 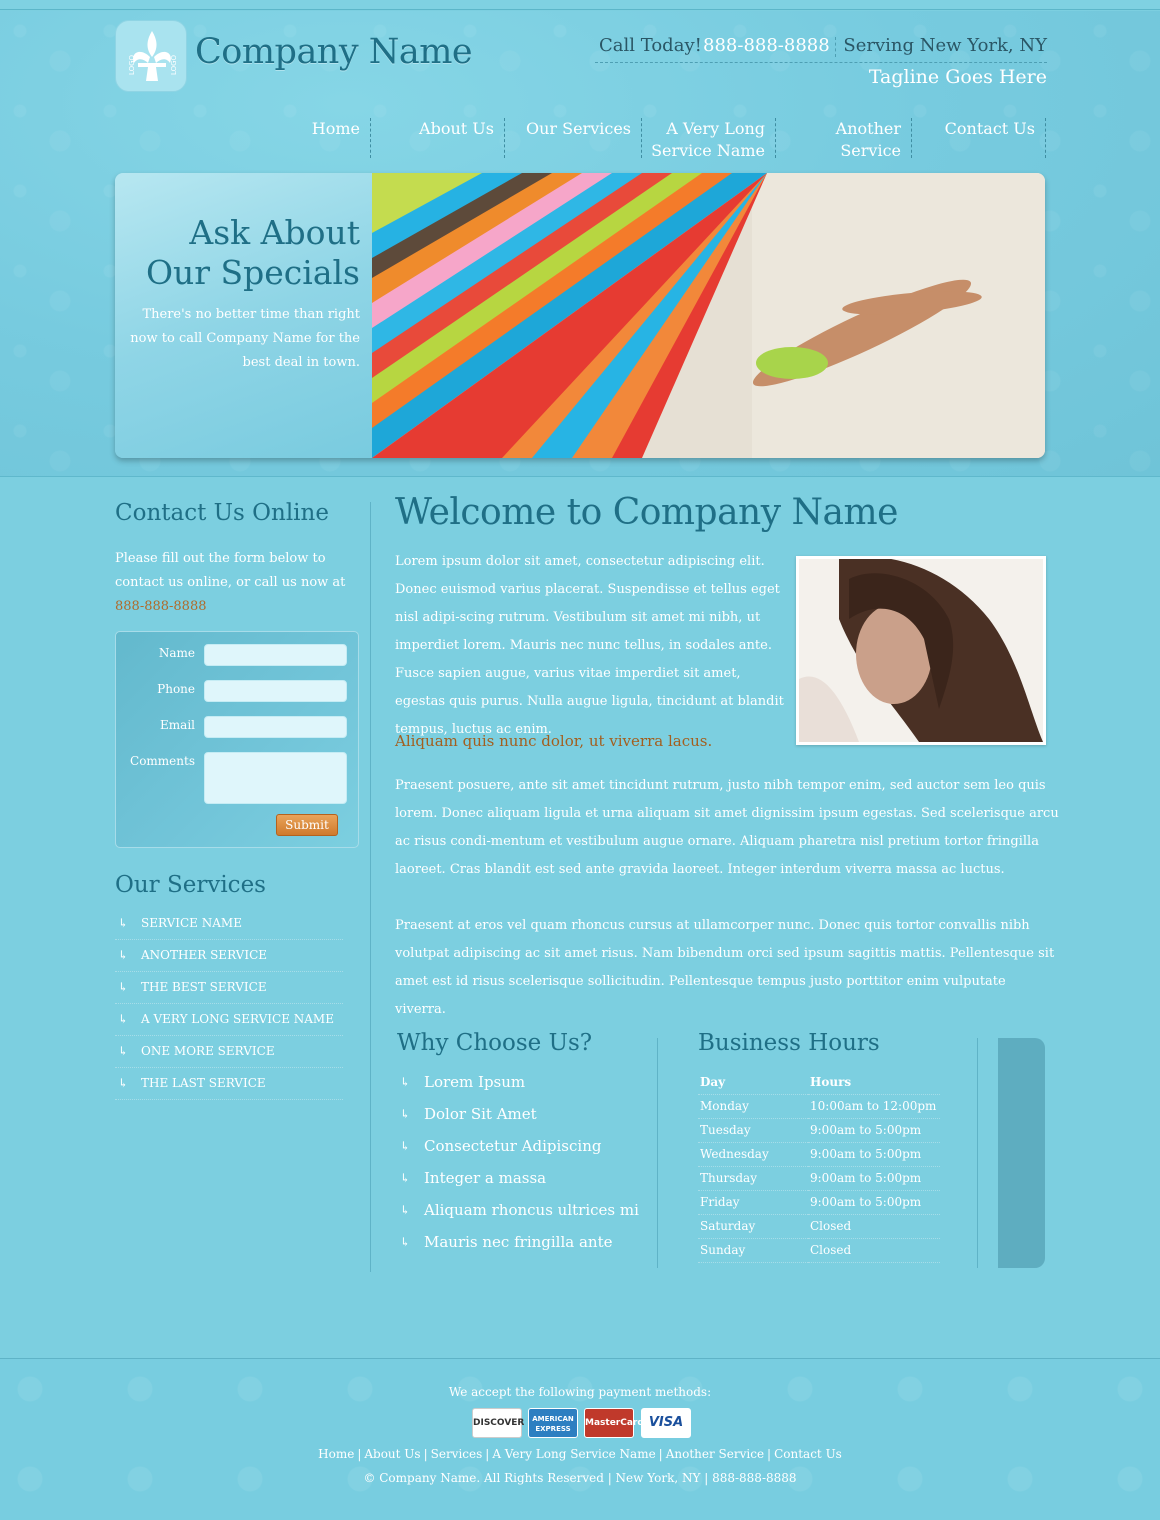 I want to click on banner-title: Ask About Our Specials, so click(x=240, y=253).